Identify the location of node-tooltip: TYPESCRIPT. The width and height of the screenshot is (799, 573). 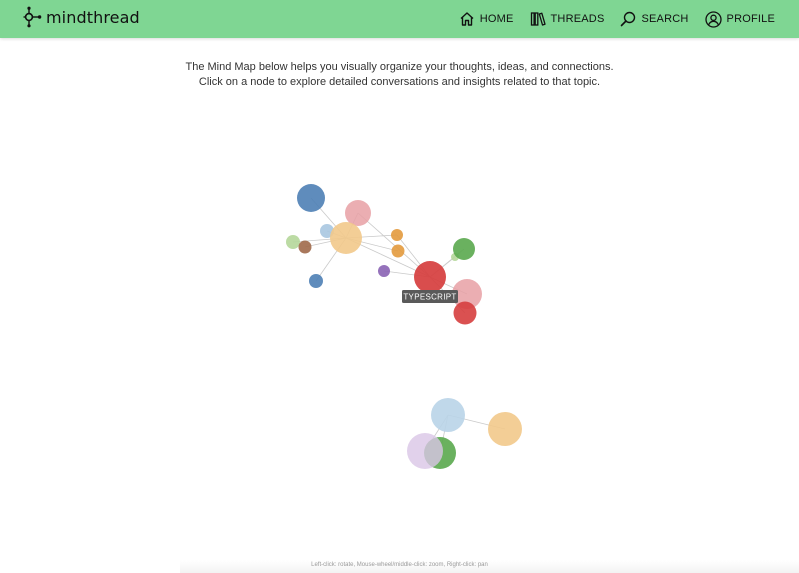
(430, 296).